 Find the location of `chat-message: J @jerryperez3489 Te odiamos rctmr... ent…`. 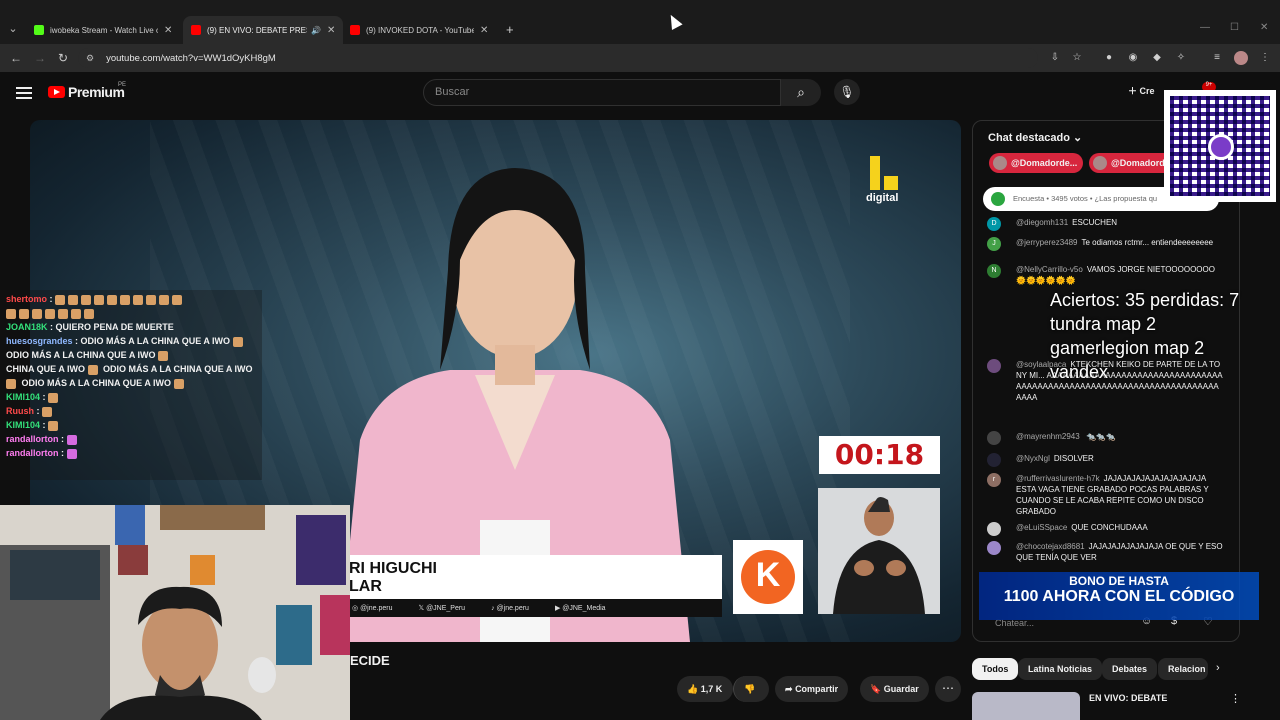

chat-message: J @jerryperez3489 Te odiamos rctmr... ent… is located at coordinates (1105, 244).